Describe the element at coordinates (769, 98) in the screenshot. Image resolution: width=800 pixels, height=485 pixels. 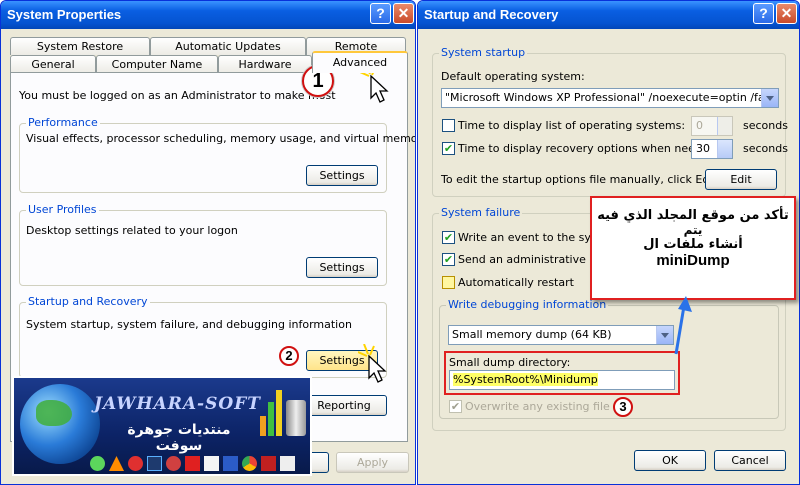
I see `chevron-down-icon` at that location.